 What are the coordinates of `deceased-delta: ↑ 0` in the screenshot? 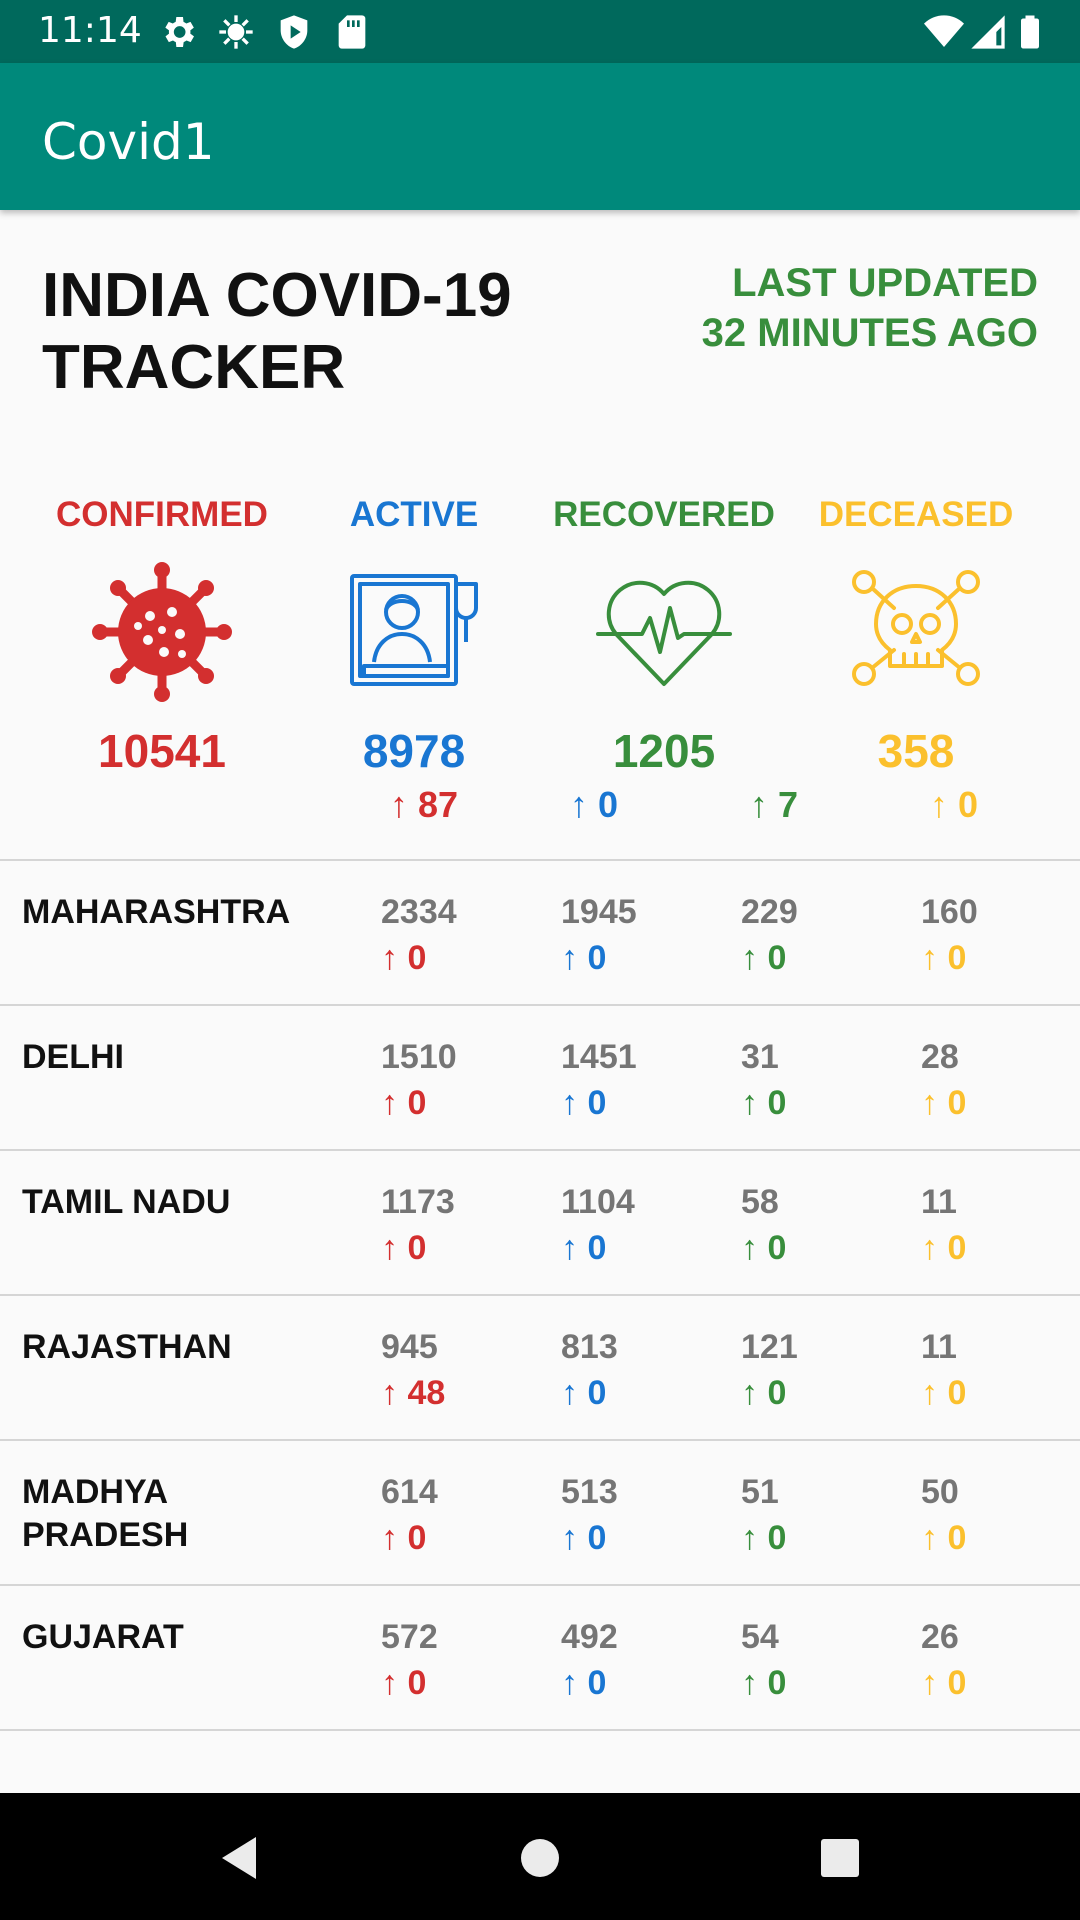 It's located at (954, 807).